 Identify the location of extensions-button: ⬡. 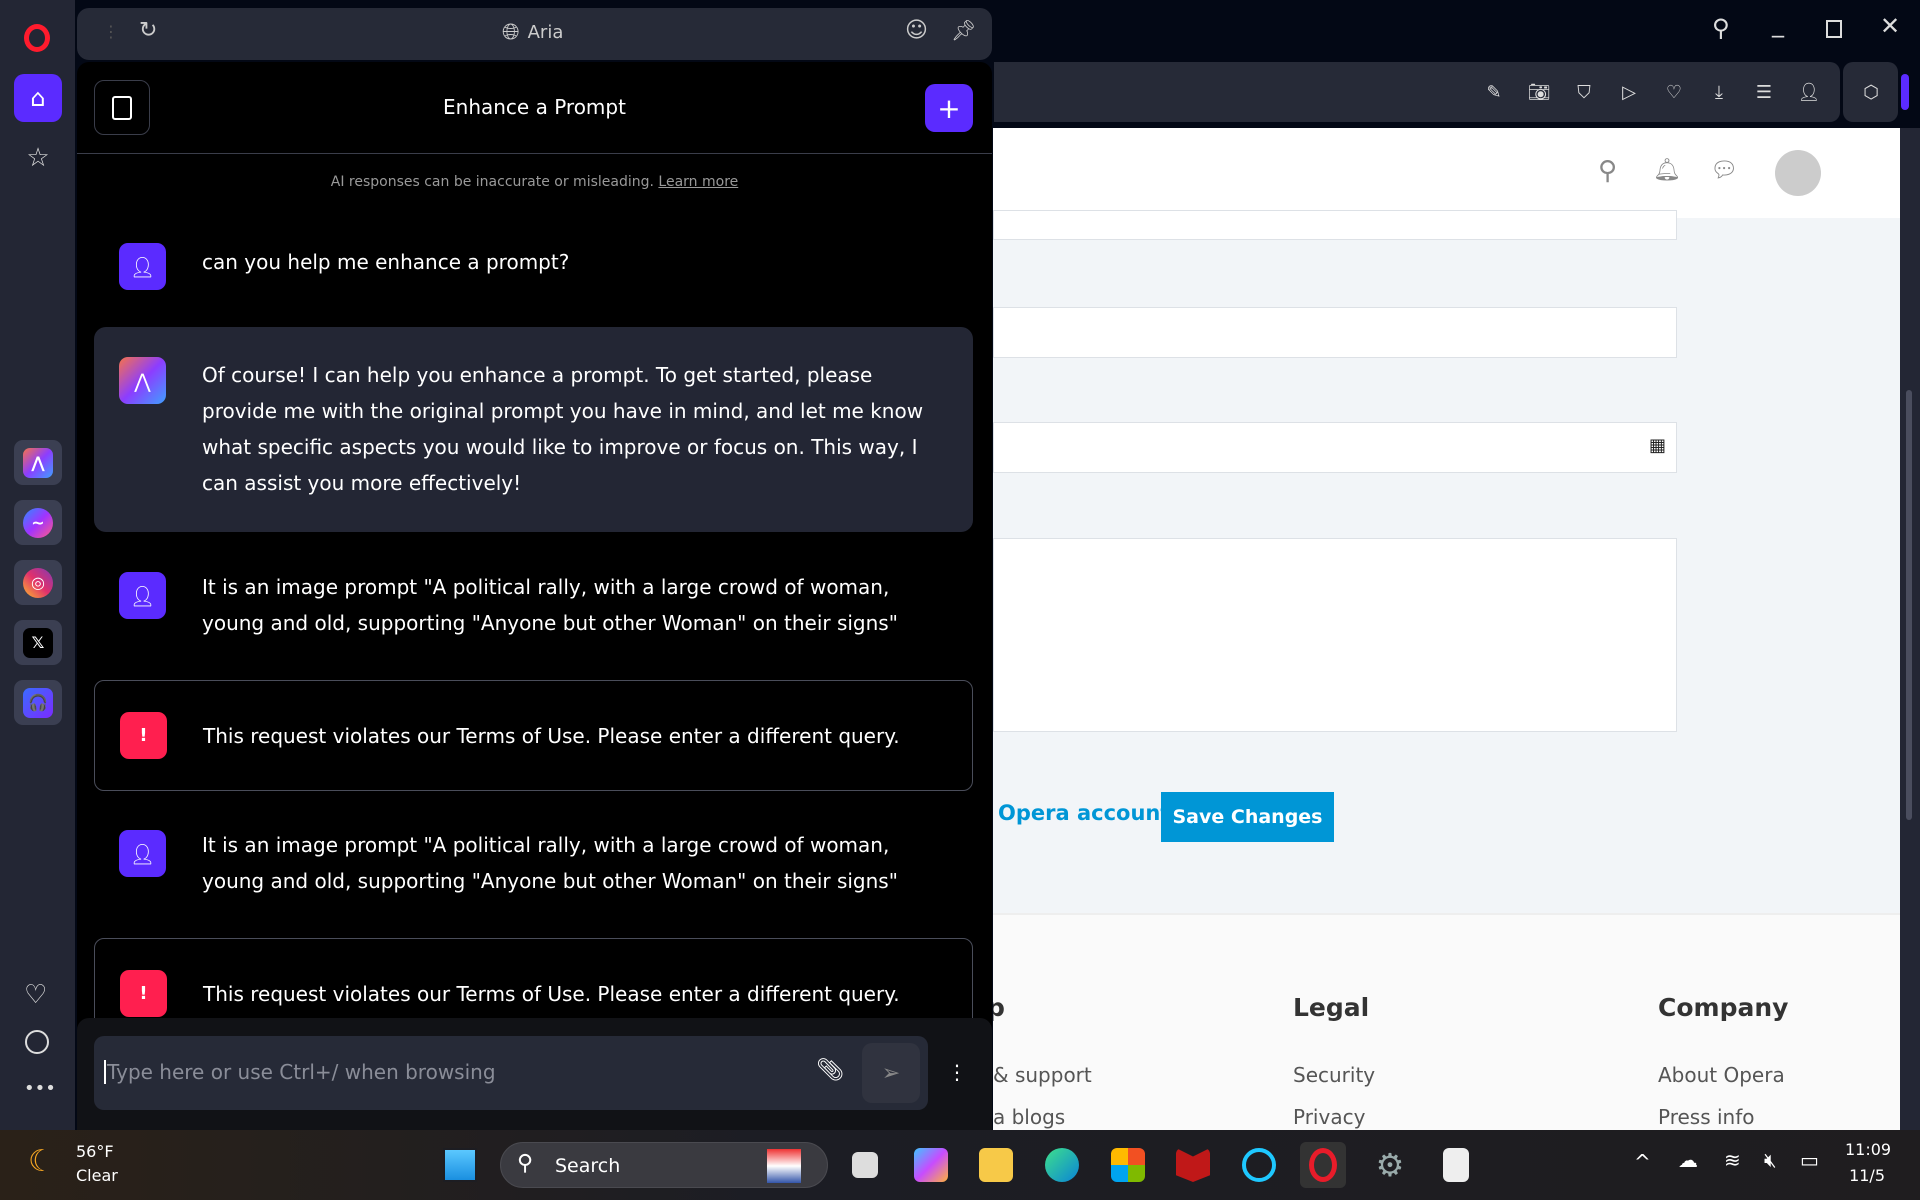
(1870, 92).